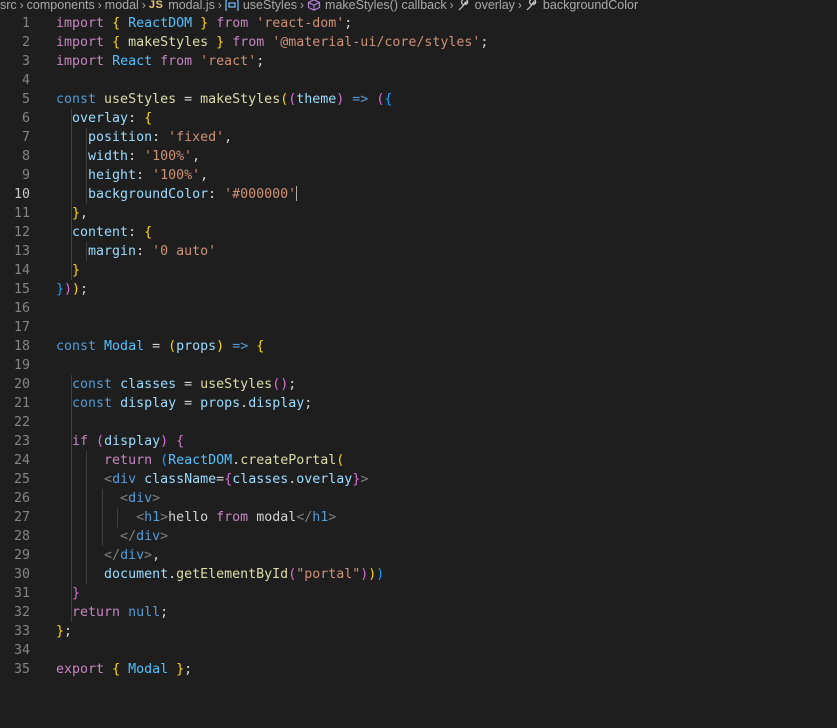  What do you see at coordinates (156, 5) in the screenshot?
I see `js-file-icon: JS` at bounding box center [156, 5].